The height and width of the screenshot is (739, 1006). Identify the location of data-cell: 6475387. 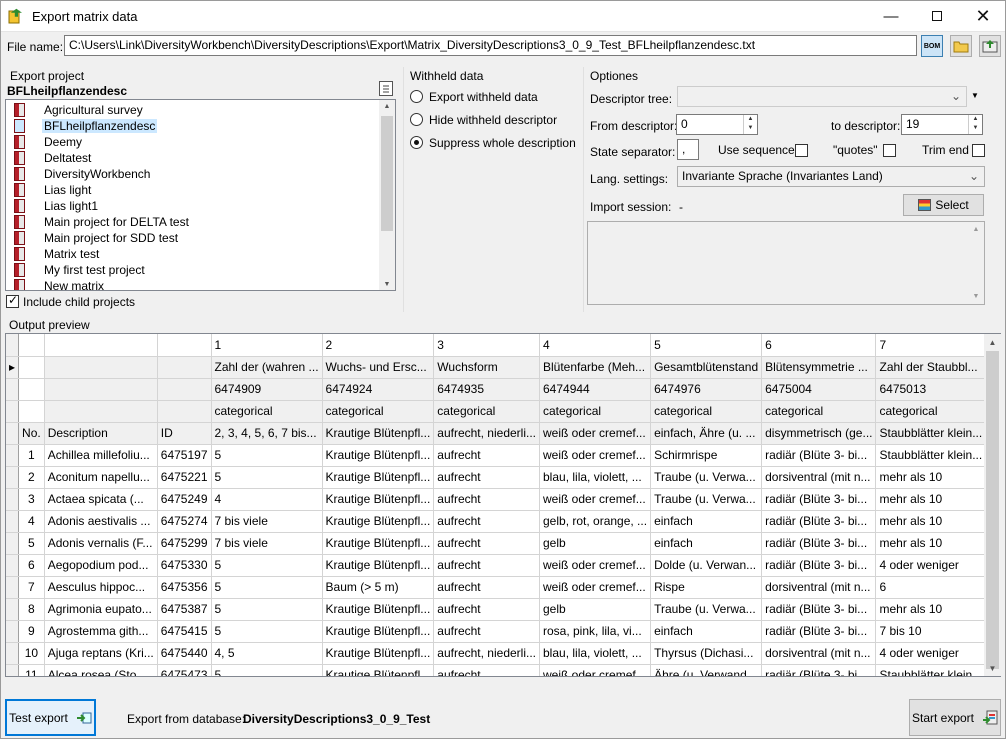
(184, 609).